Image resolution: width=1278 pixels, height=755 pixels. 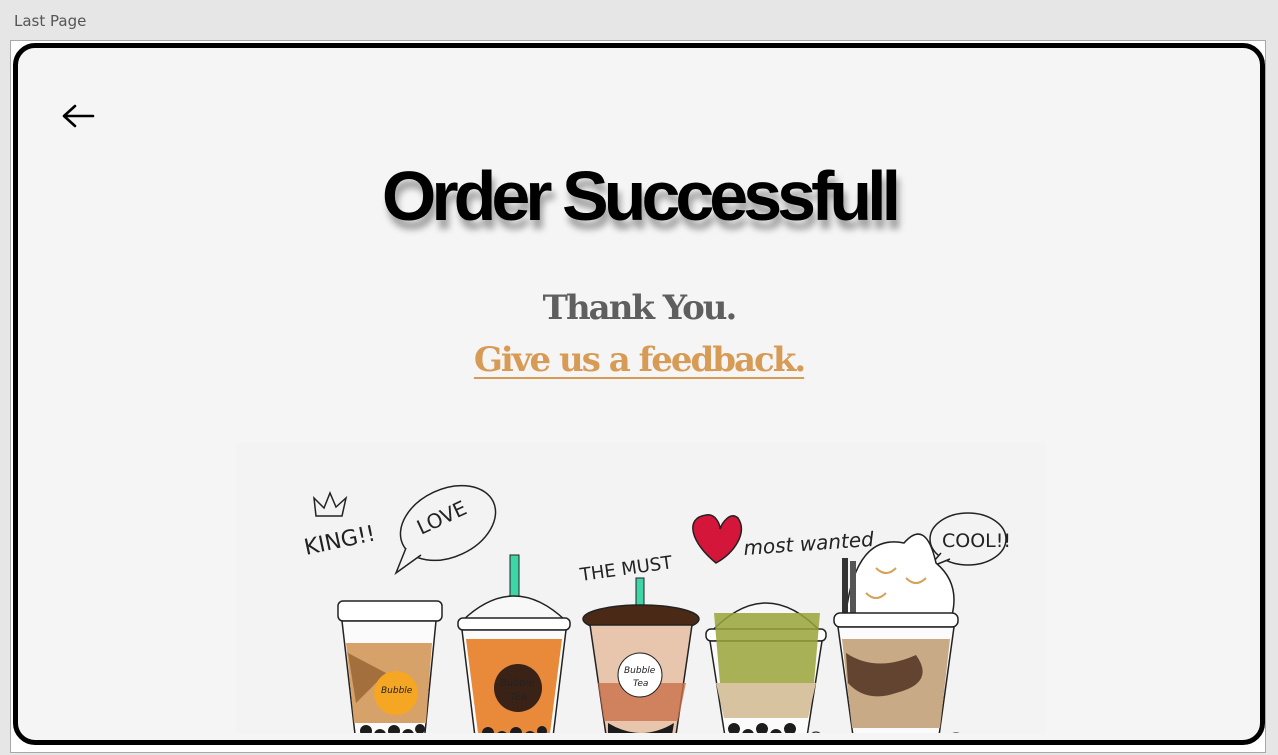 I want to click on feedback-link: Give us a feedback., so click(x=640, y=360).